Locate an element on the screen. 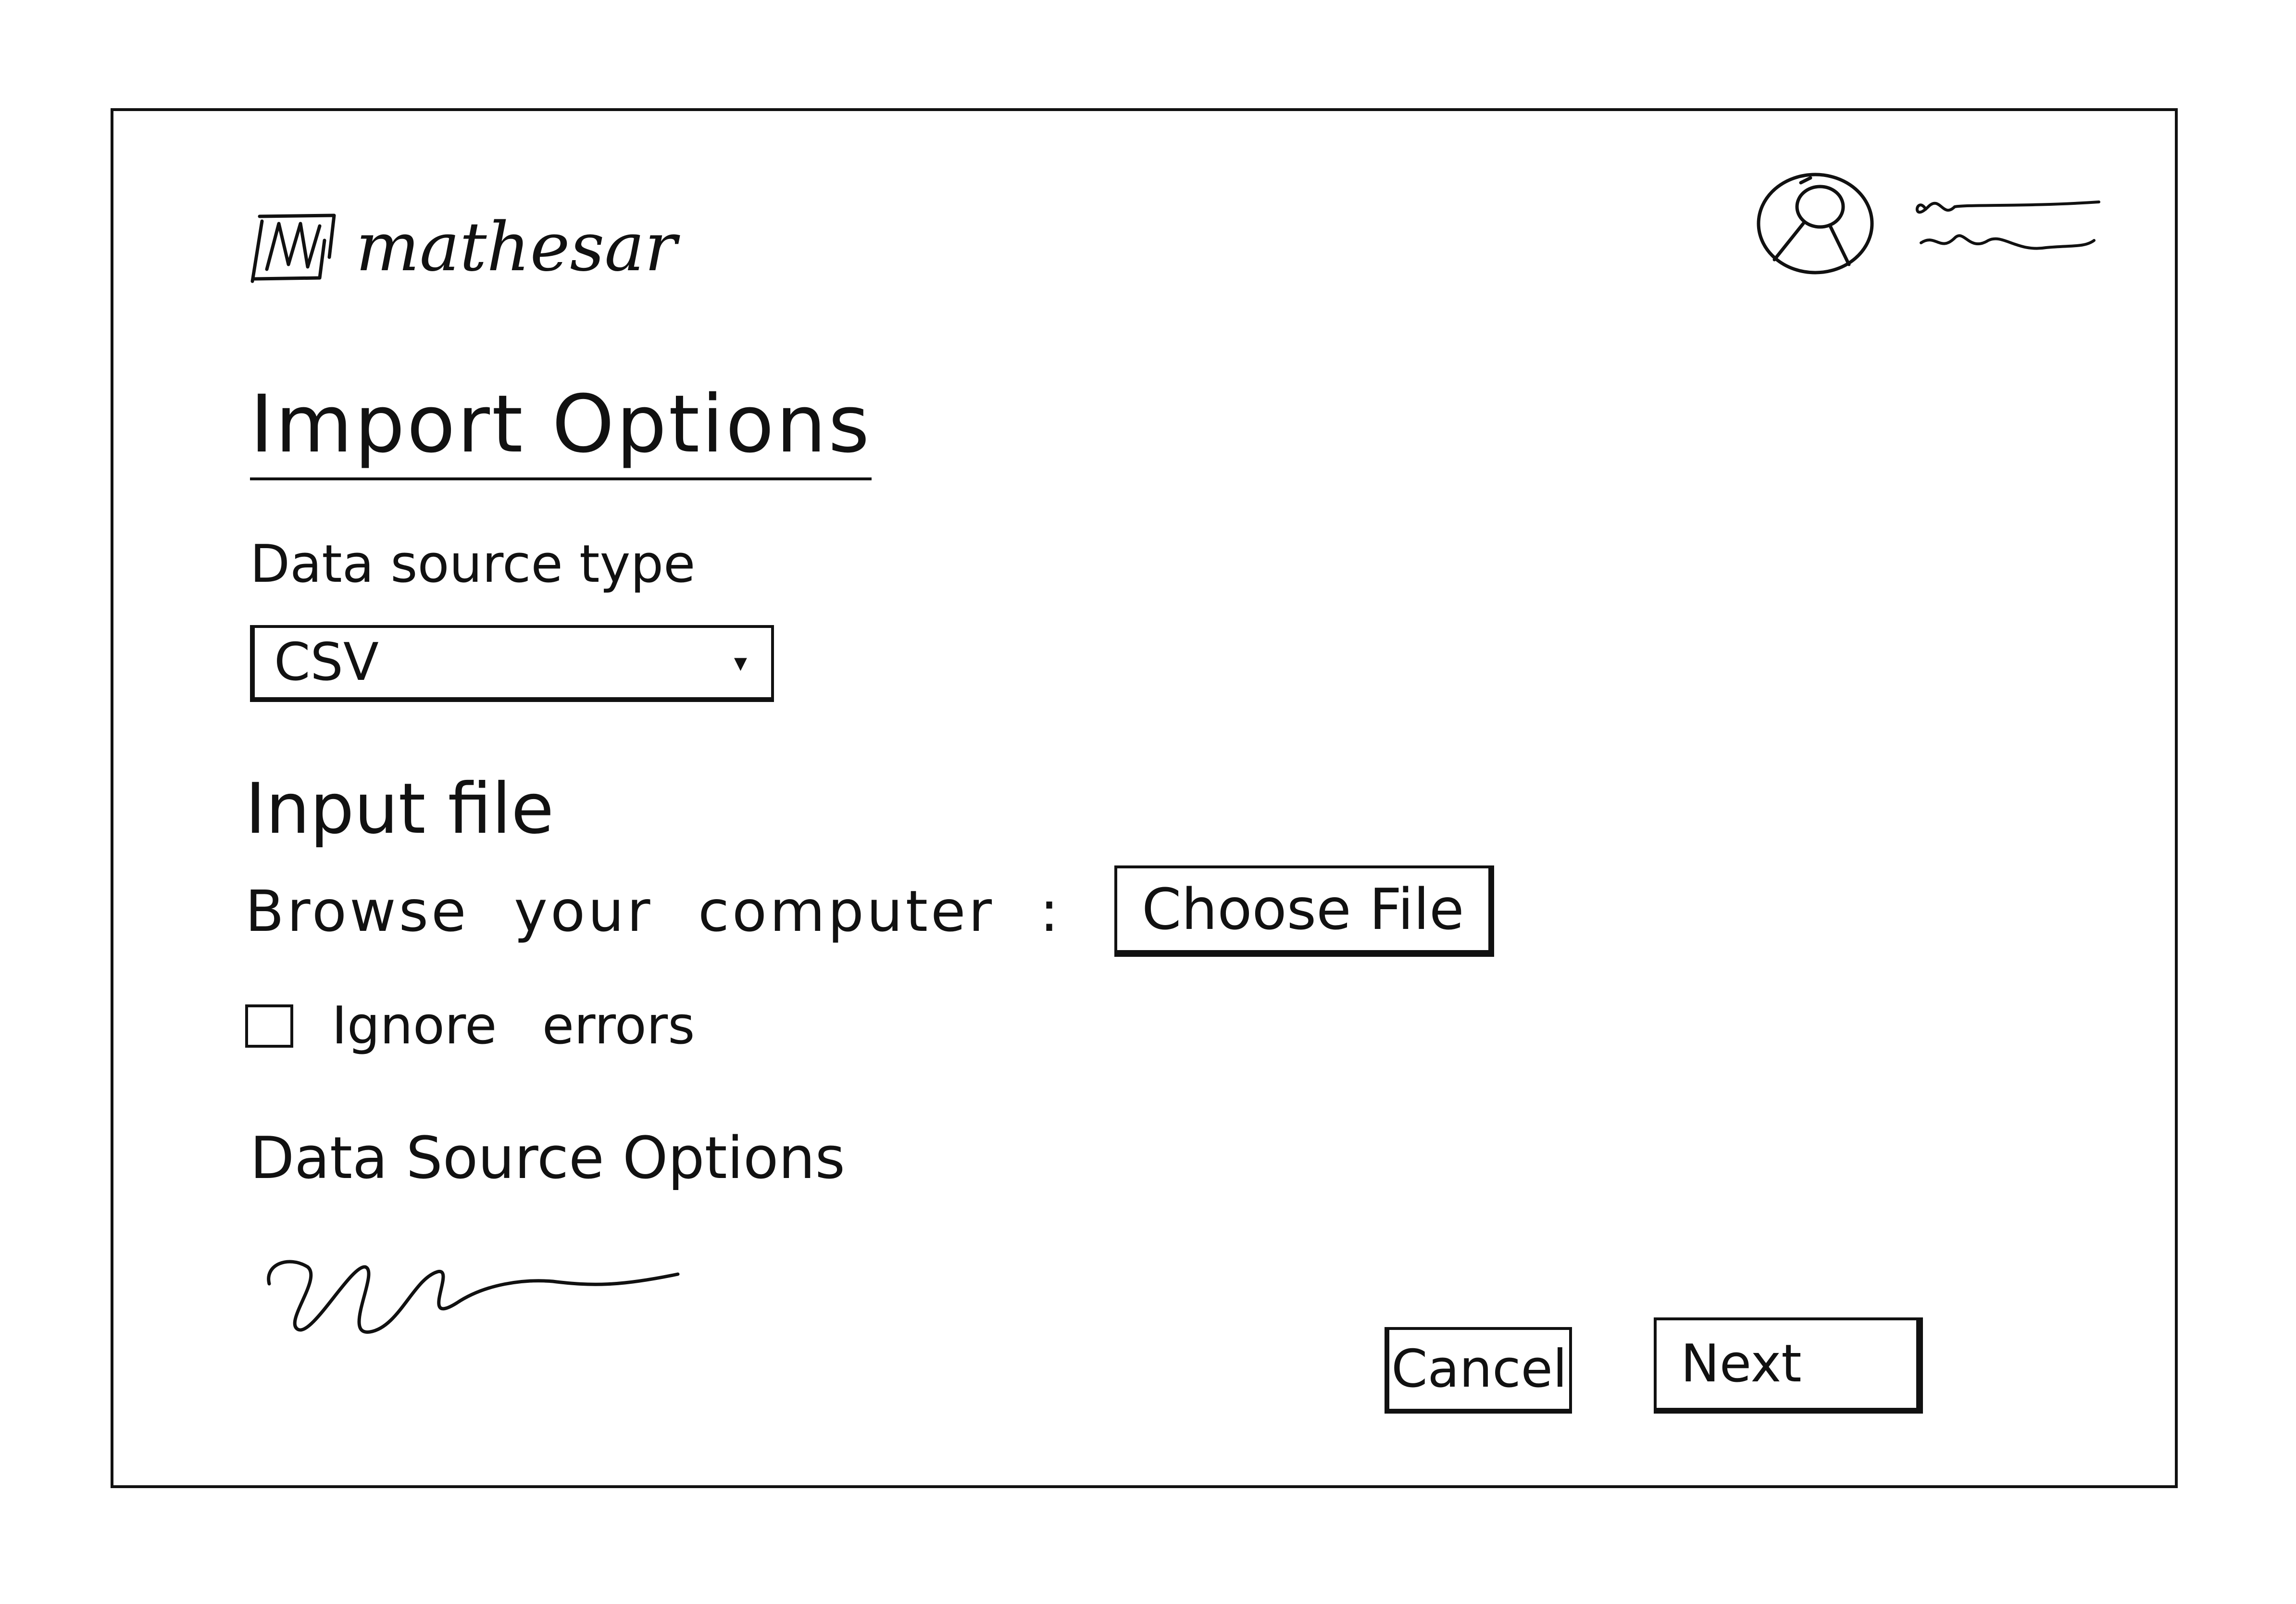  browse-row: Browse your computer : Choose File is located at coordinates (870, 911).